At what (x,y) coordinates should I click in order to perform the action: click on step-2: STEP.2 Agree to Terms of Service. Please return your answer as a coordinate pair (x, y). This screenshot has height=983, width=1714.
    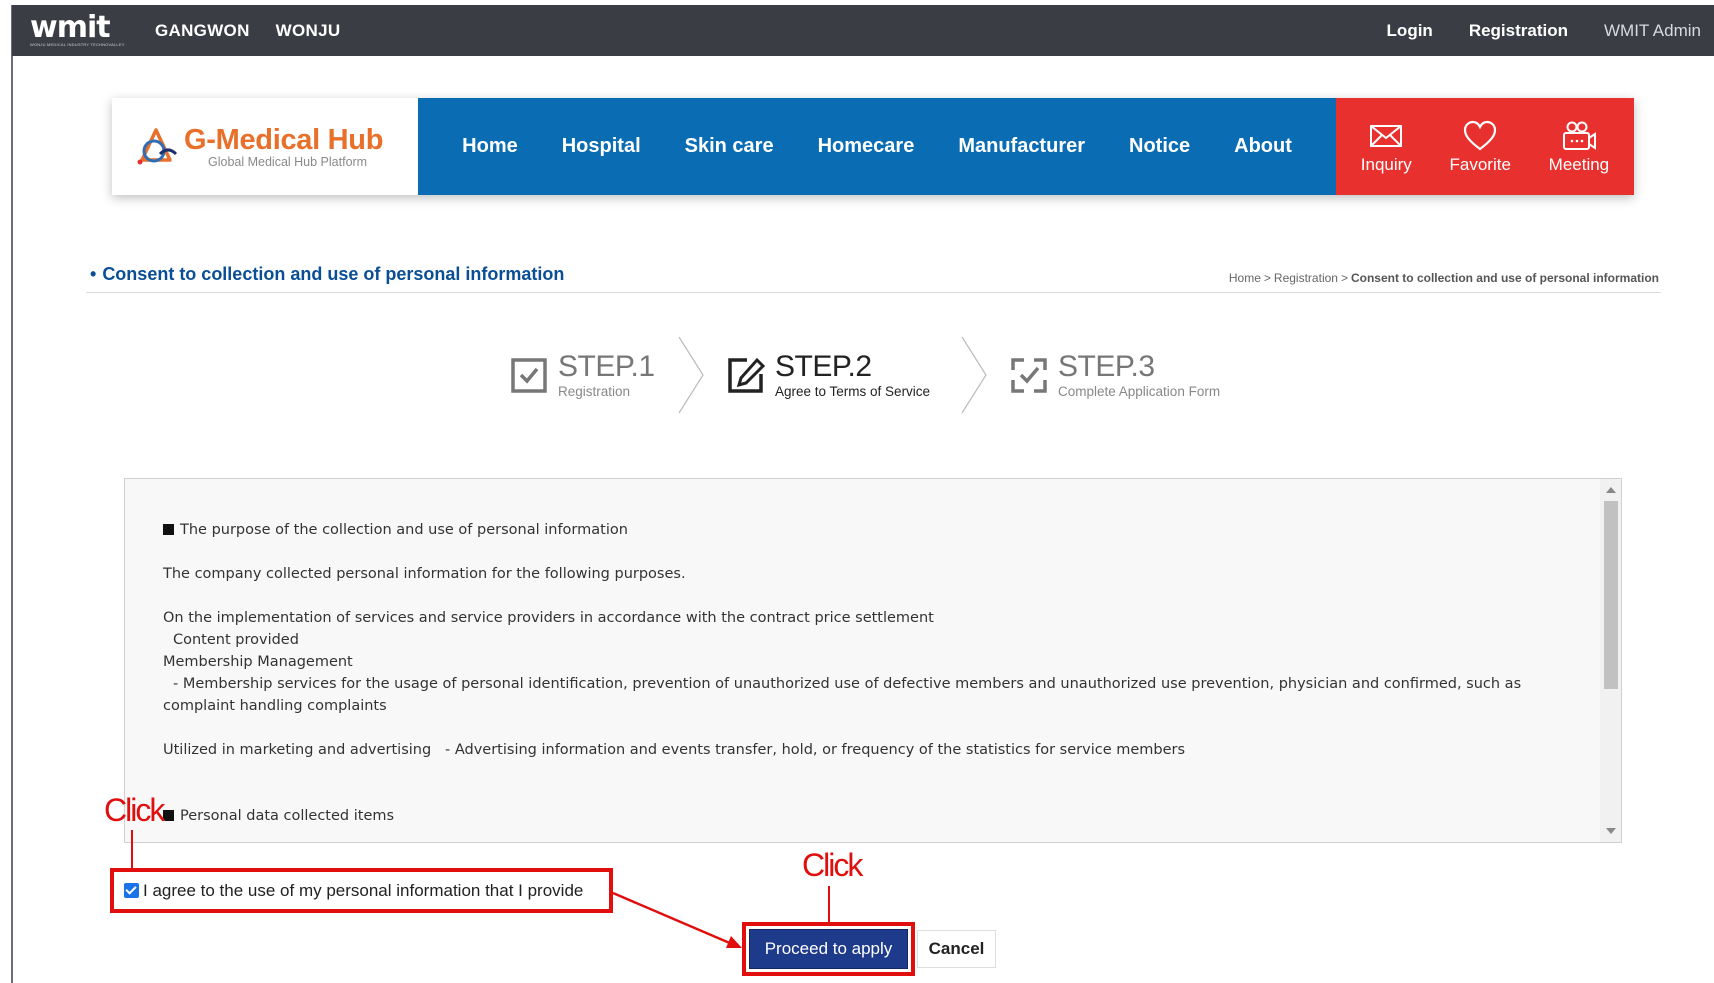
    Looking at the image, I should click on (828, 375).